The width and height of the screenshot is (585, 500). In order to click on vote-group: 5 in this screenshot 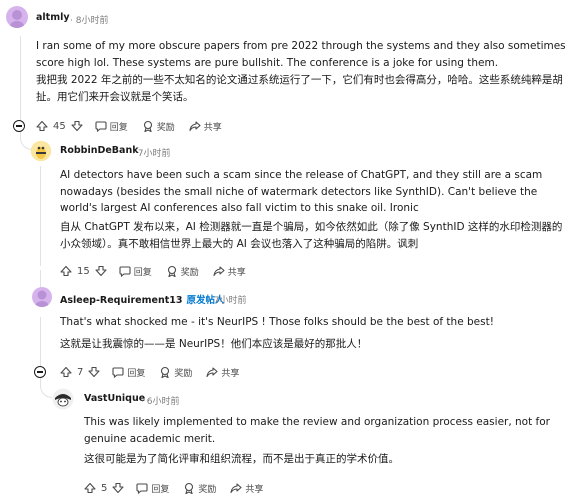, I will do `click(104, 488)`.